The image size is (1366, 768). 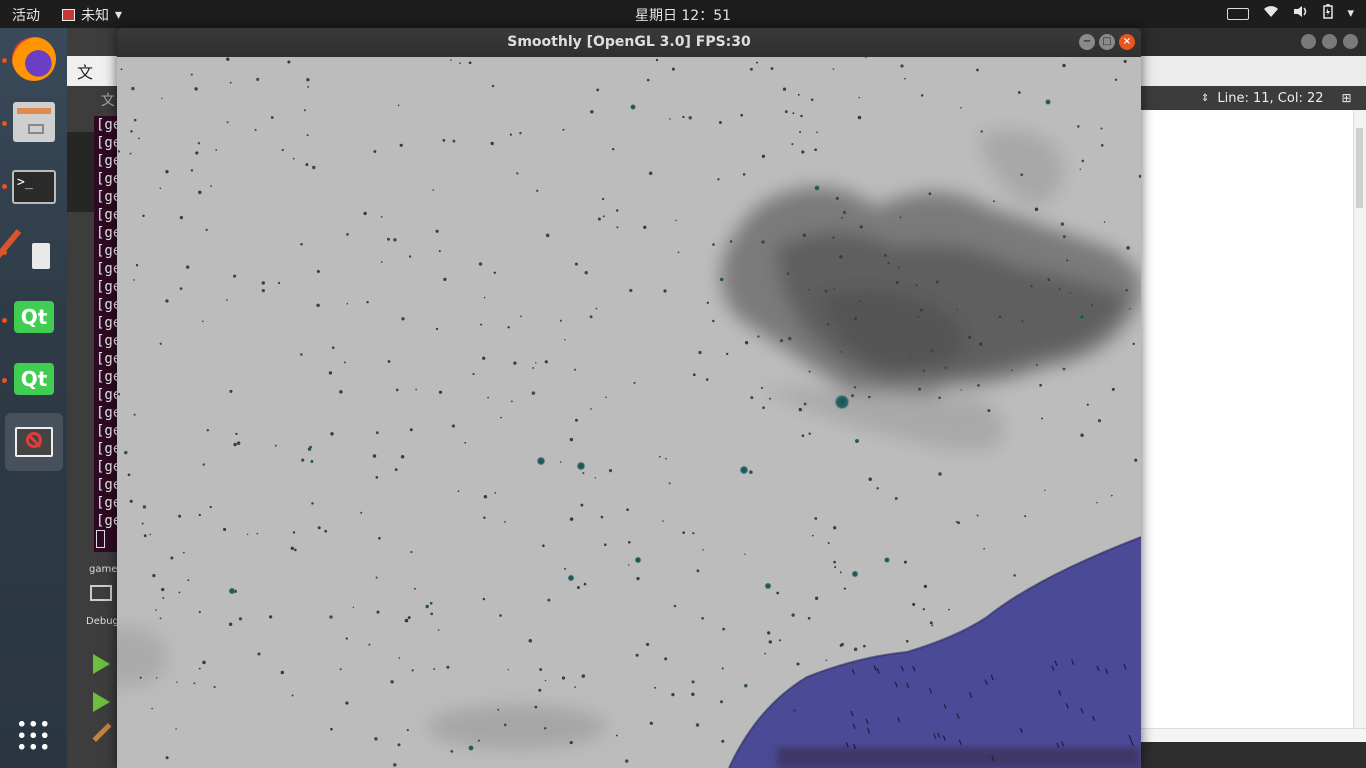 What do you see at coordinates (1359, 420) in the screenshot?
I see `editor-scrollbar` at bounding box center [1359, 420].